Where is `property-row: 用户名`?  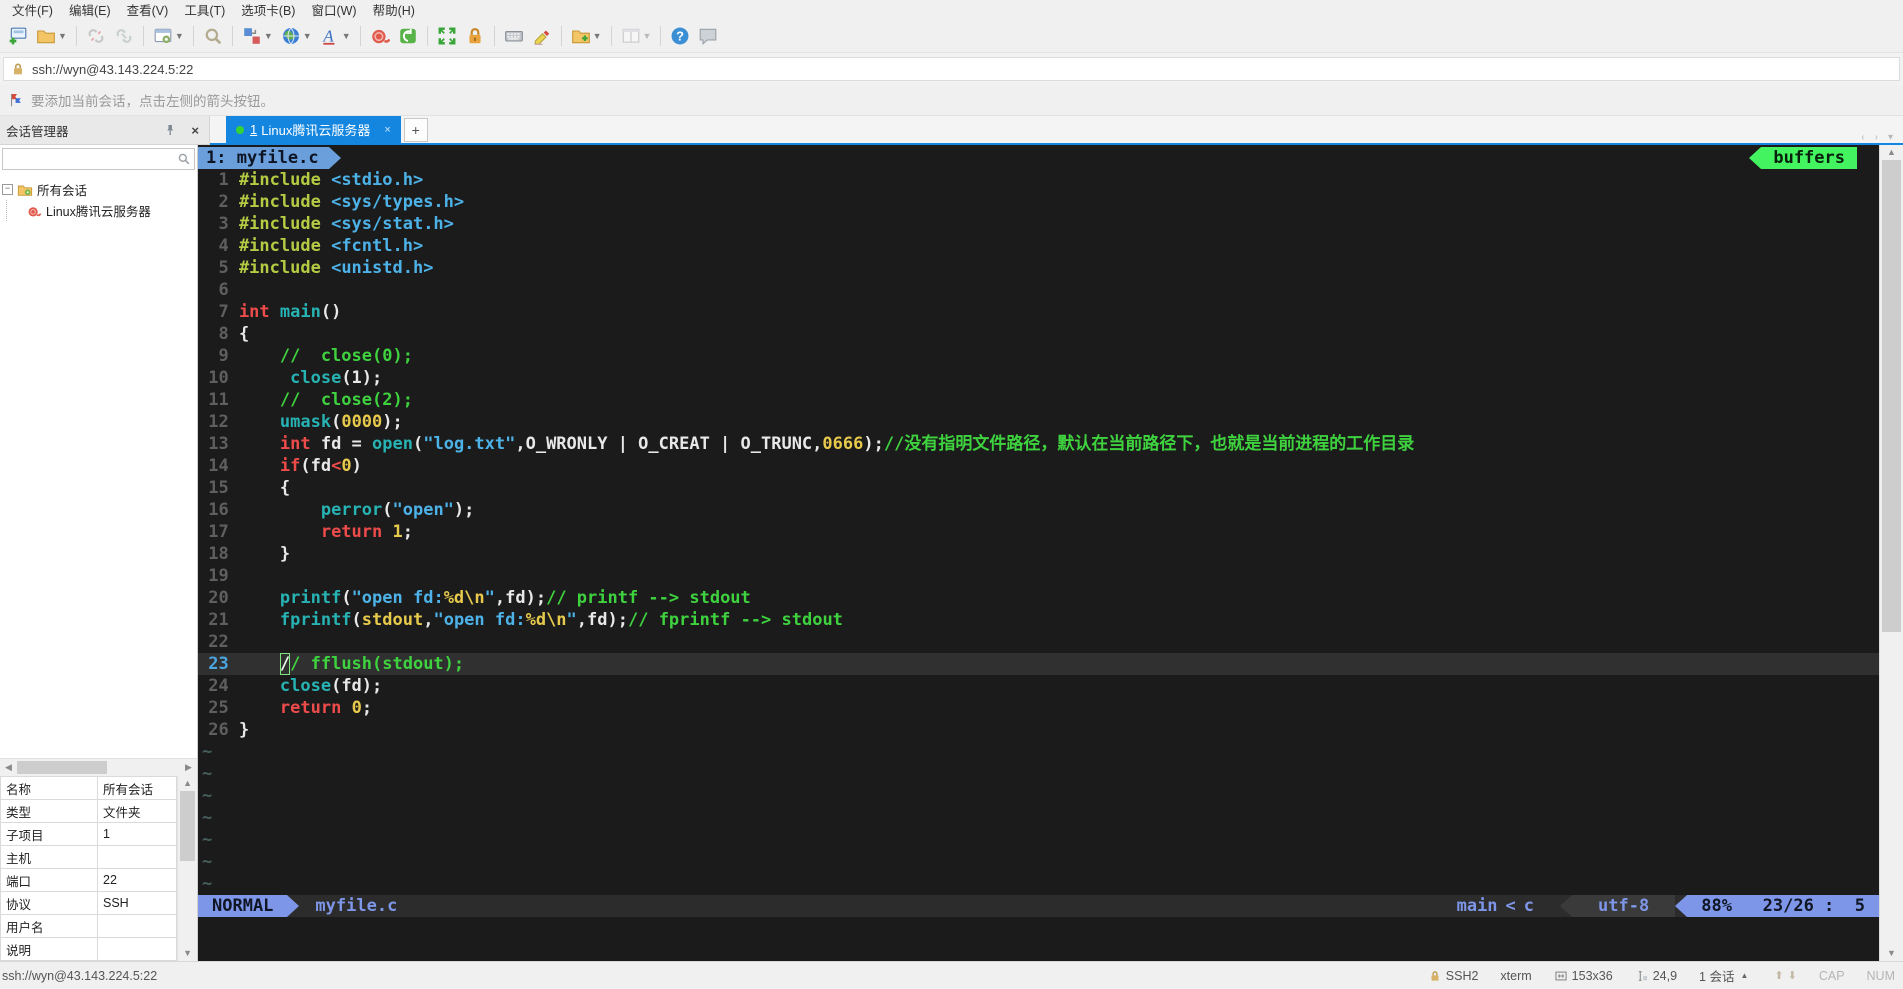 property-row: 用户名 is located at coordinates (89, 926).